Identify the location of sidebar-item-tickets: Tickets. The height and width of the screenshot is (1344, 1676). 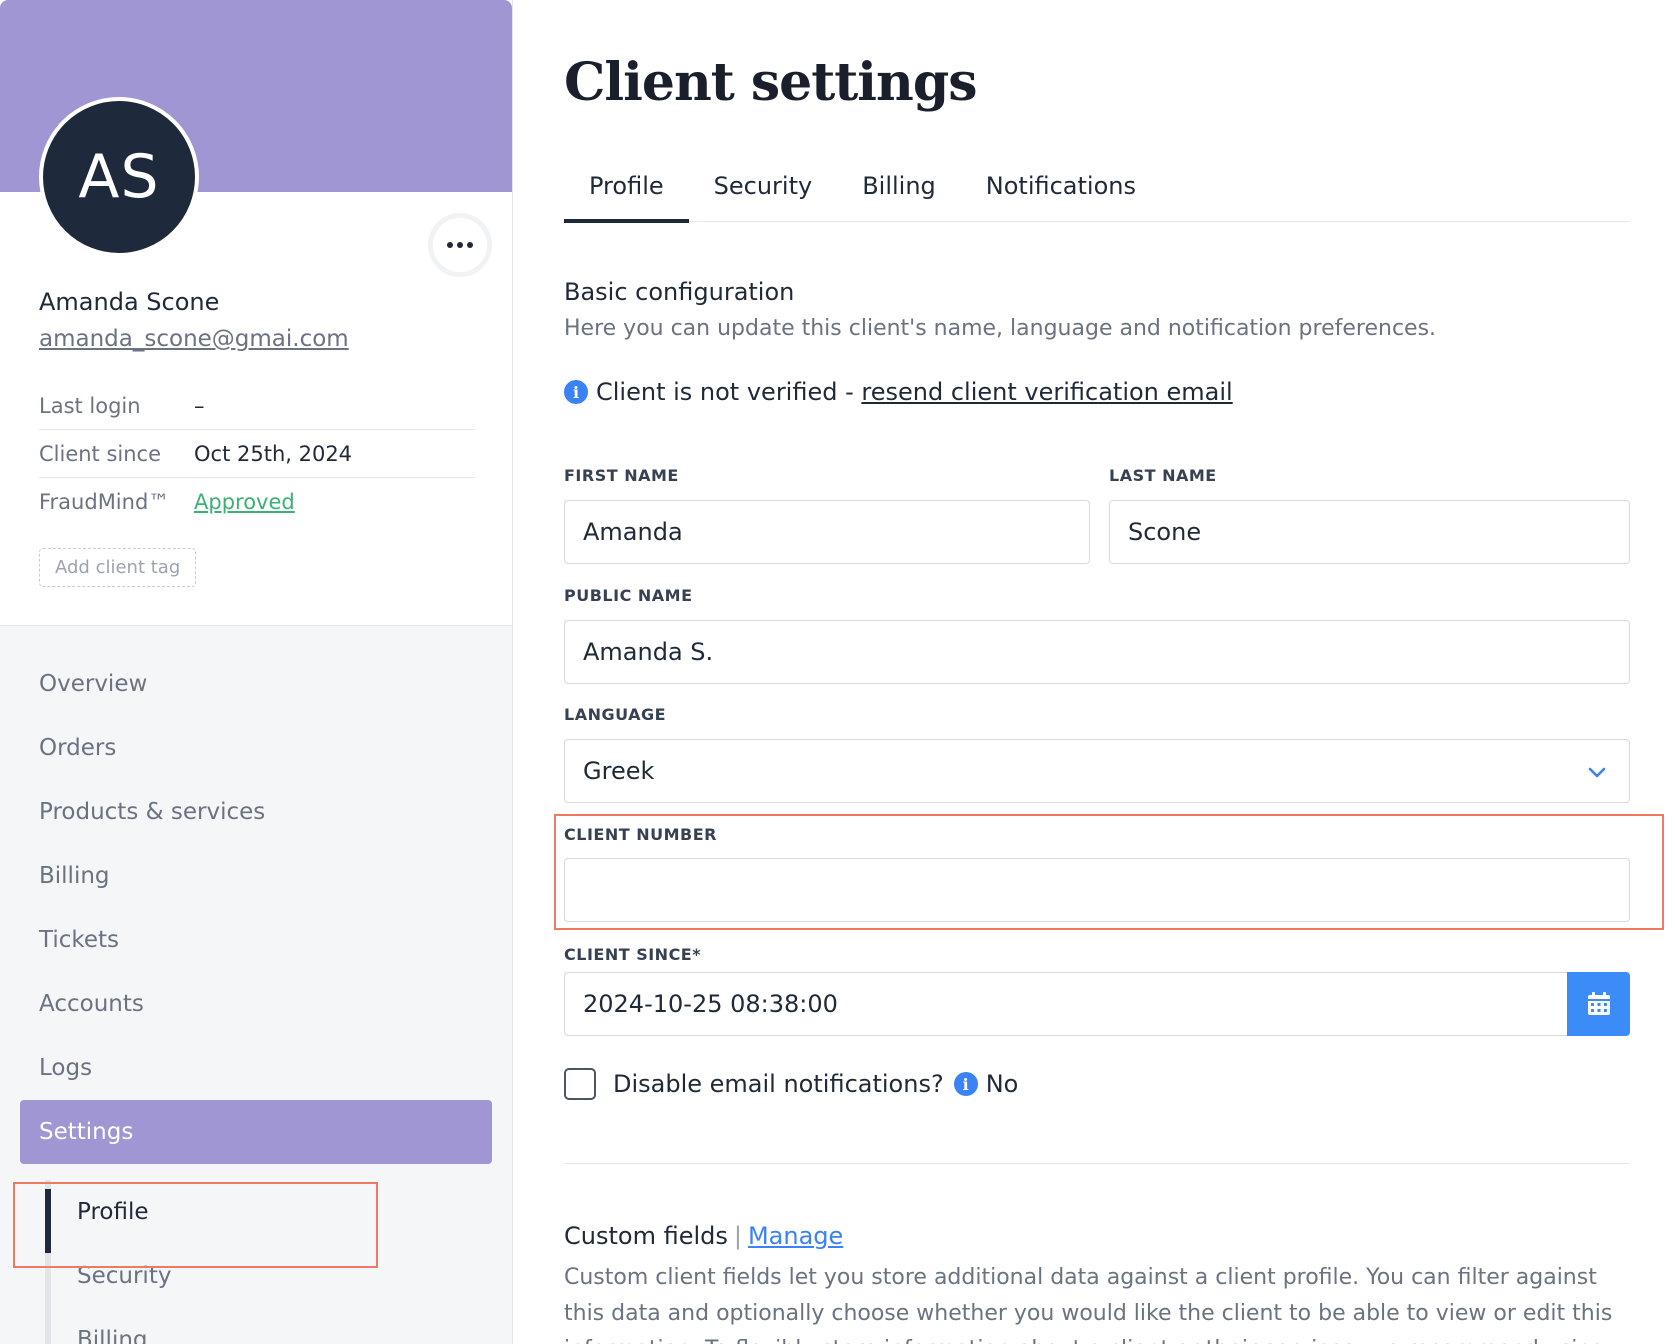
(256, 940).